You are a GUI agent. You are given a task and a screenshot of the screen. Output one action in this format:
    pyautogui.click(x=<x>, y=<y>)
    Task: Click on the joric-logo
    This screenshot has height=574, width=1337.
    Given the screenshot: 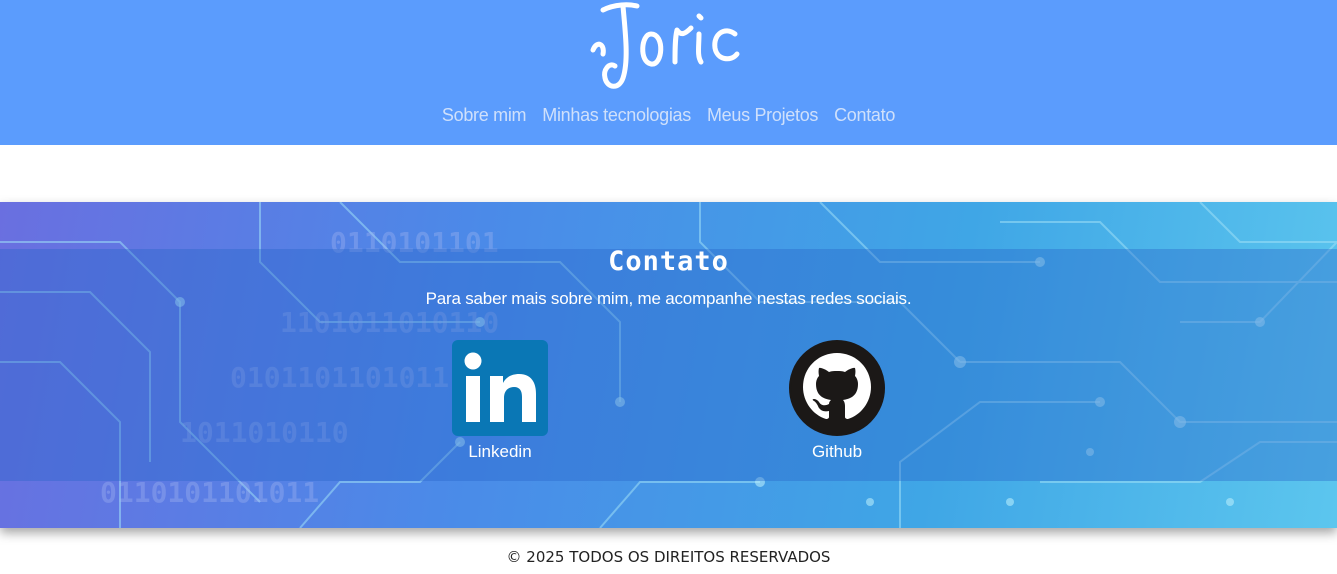 What is the action you would take?
    pyautogui.click(x=665, y=46)
    